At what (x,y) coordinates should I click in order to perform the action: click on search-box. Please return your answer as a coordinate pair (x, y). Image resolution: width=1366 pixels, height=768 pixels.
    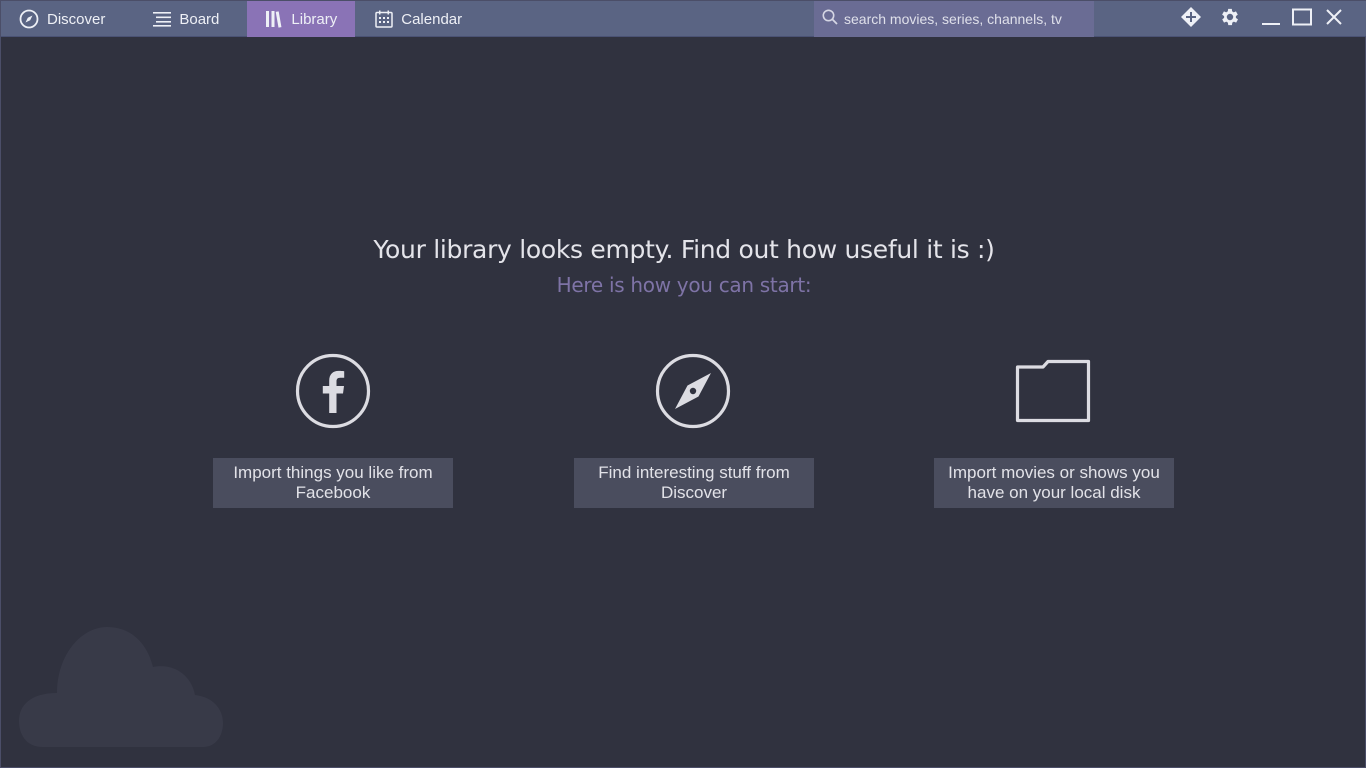
    Looking at the image, I should click on (954, 19).